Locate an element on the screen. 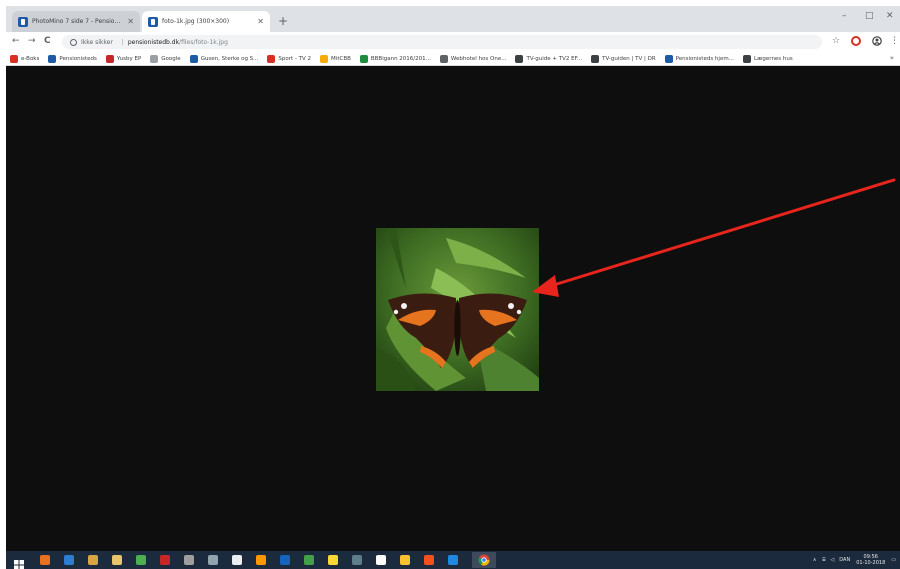 This screenshot has width=900, height=569. reload-button: C is located at coordinates (47, 41).